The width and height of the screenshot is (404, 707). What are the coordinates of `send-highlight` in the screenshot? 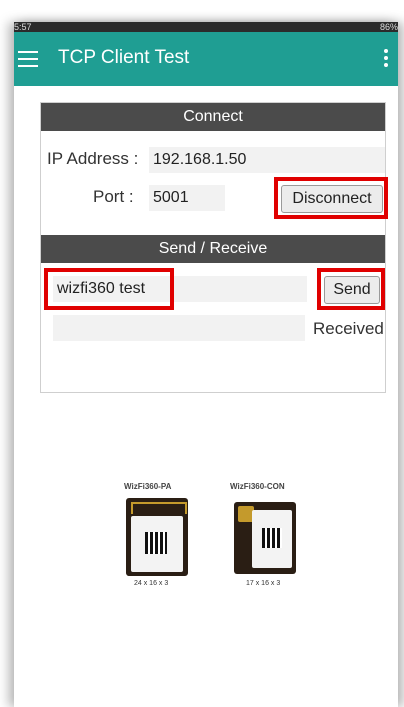 It's located at (351, 289).